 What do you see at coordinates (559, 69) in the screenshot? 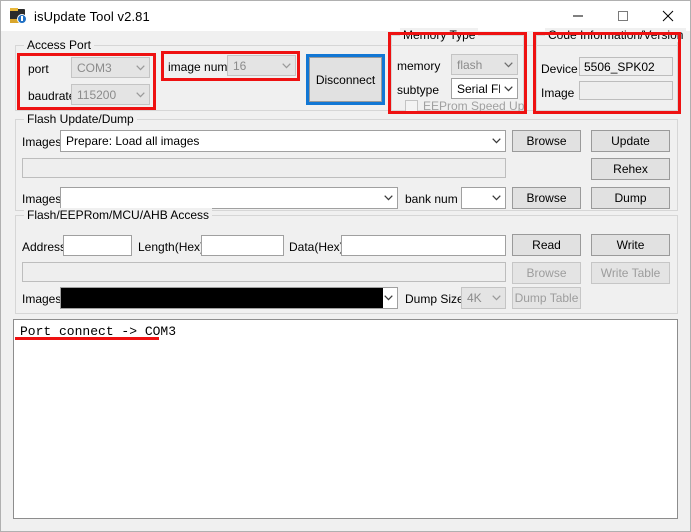
I see `device-label: Device` at bounding box center [559, 69].